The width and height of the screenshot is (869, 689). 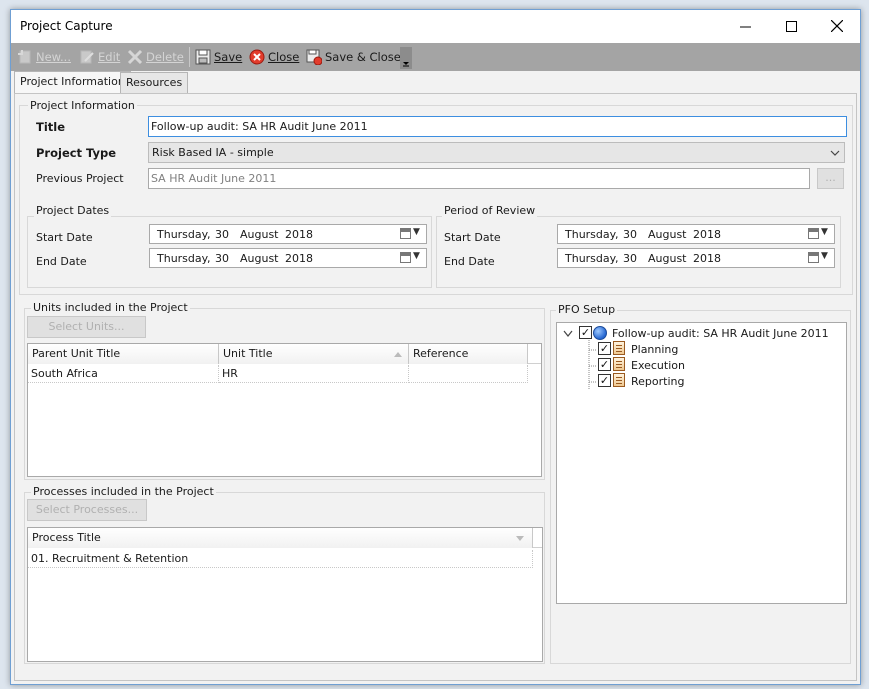 What do you see at coordinates (720, 333) in the screenshot?
I see `tree-root-label: Follow-up audit: SA HR Audit June 2011` at bounding box center [720, 333].